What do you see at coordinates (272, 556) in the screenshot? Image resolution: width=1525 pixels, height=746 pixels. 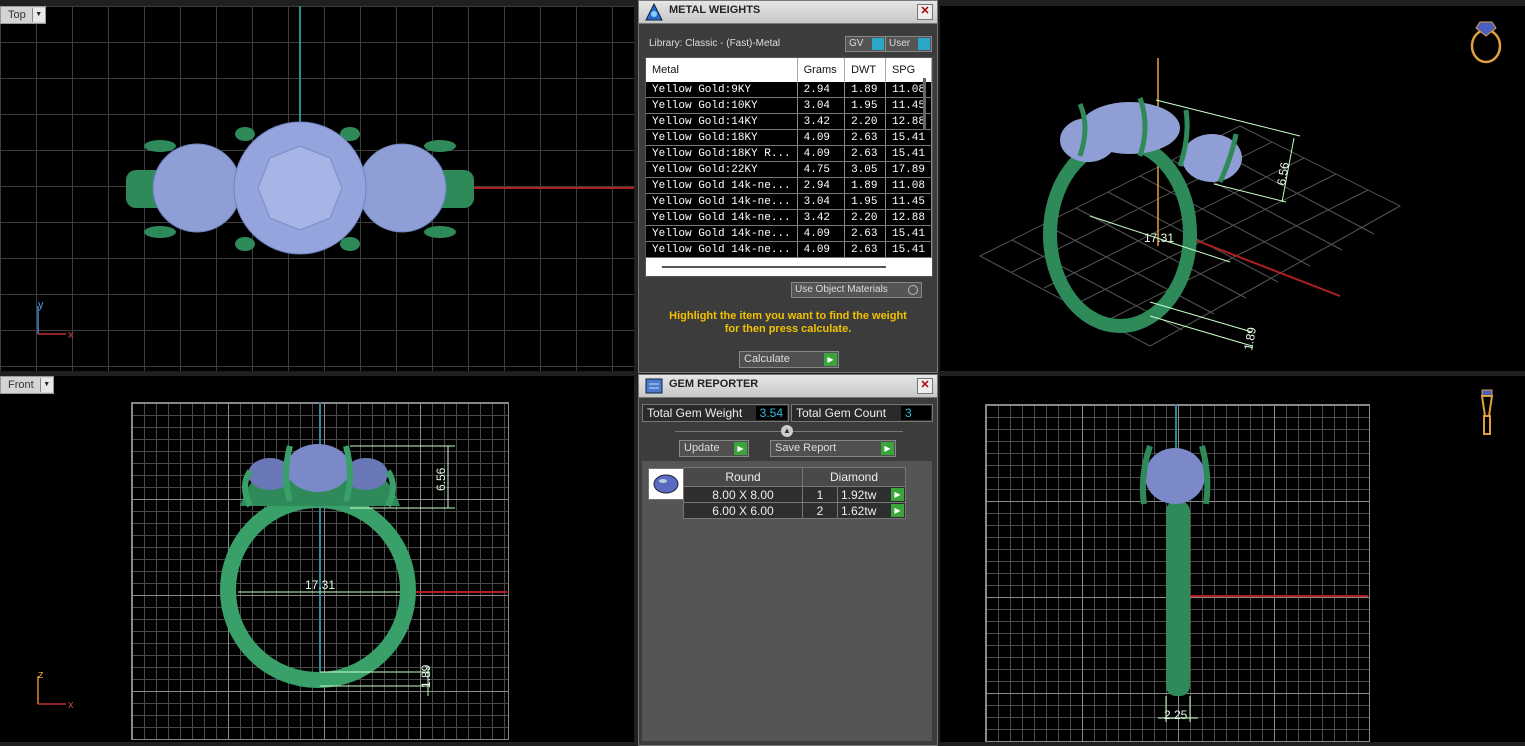 I see `front-scene: 17.31 6.56 1.89 z x` at bounding box center [272, 556].